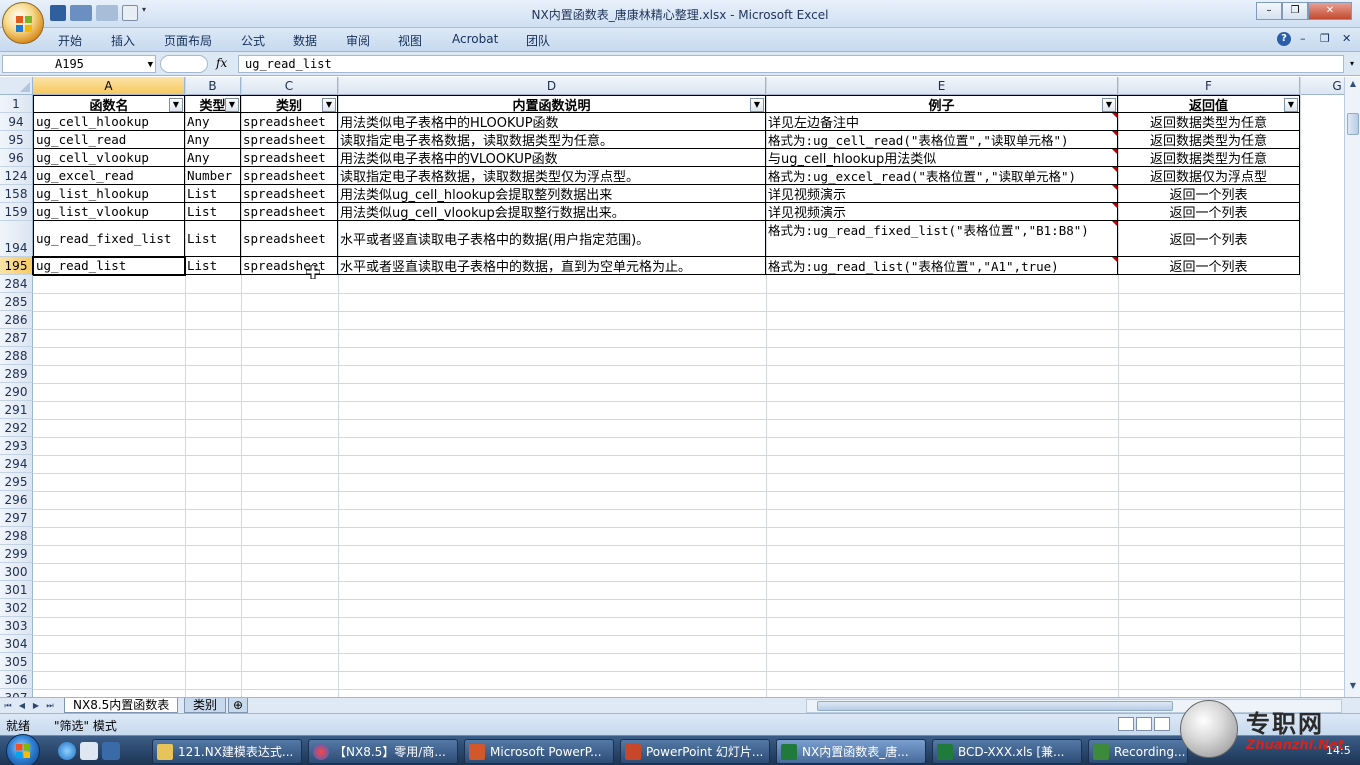 The height and width of the screenshot is (765, 1360). I want to click on horizontal-scroll-thumb, so click(995, 706).